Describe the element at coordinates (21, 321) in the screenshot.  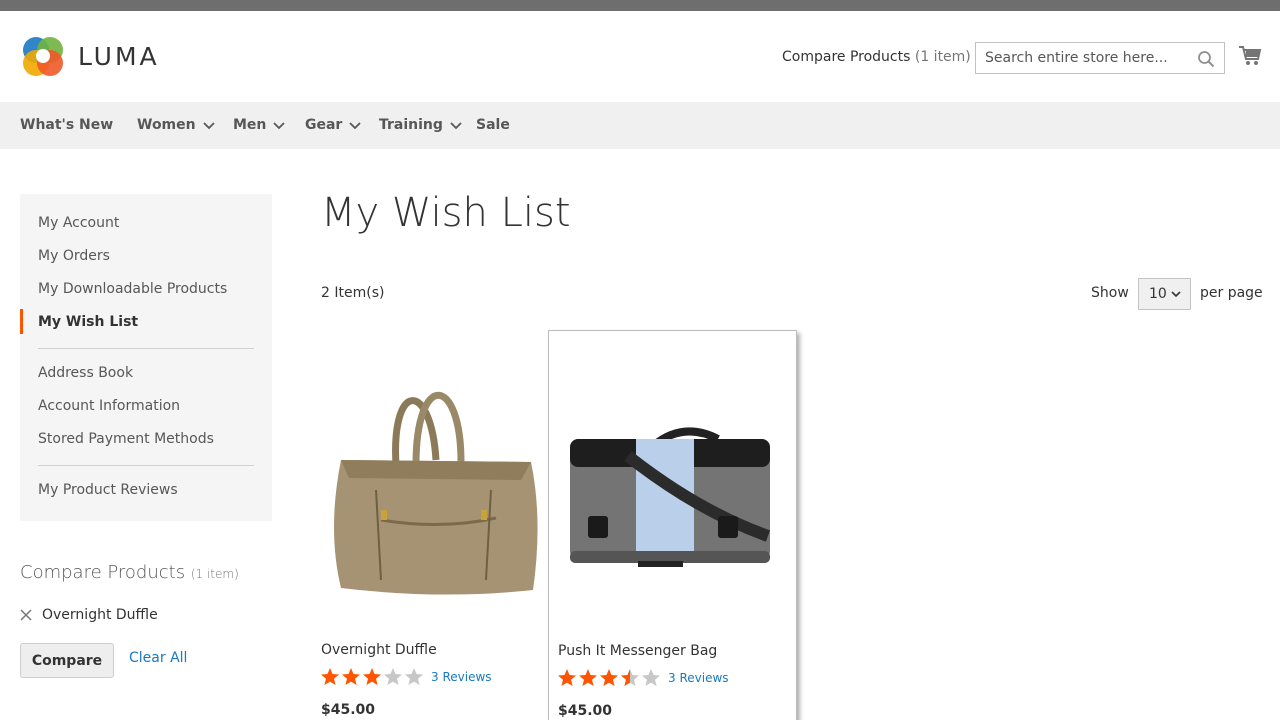
I see `active-indicator` at that location.